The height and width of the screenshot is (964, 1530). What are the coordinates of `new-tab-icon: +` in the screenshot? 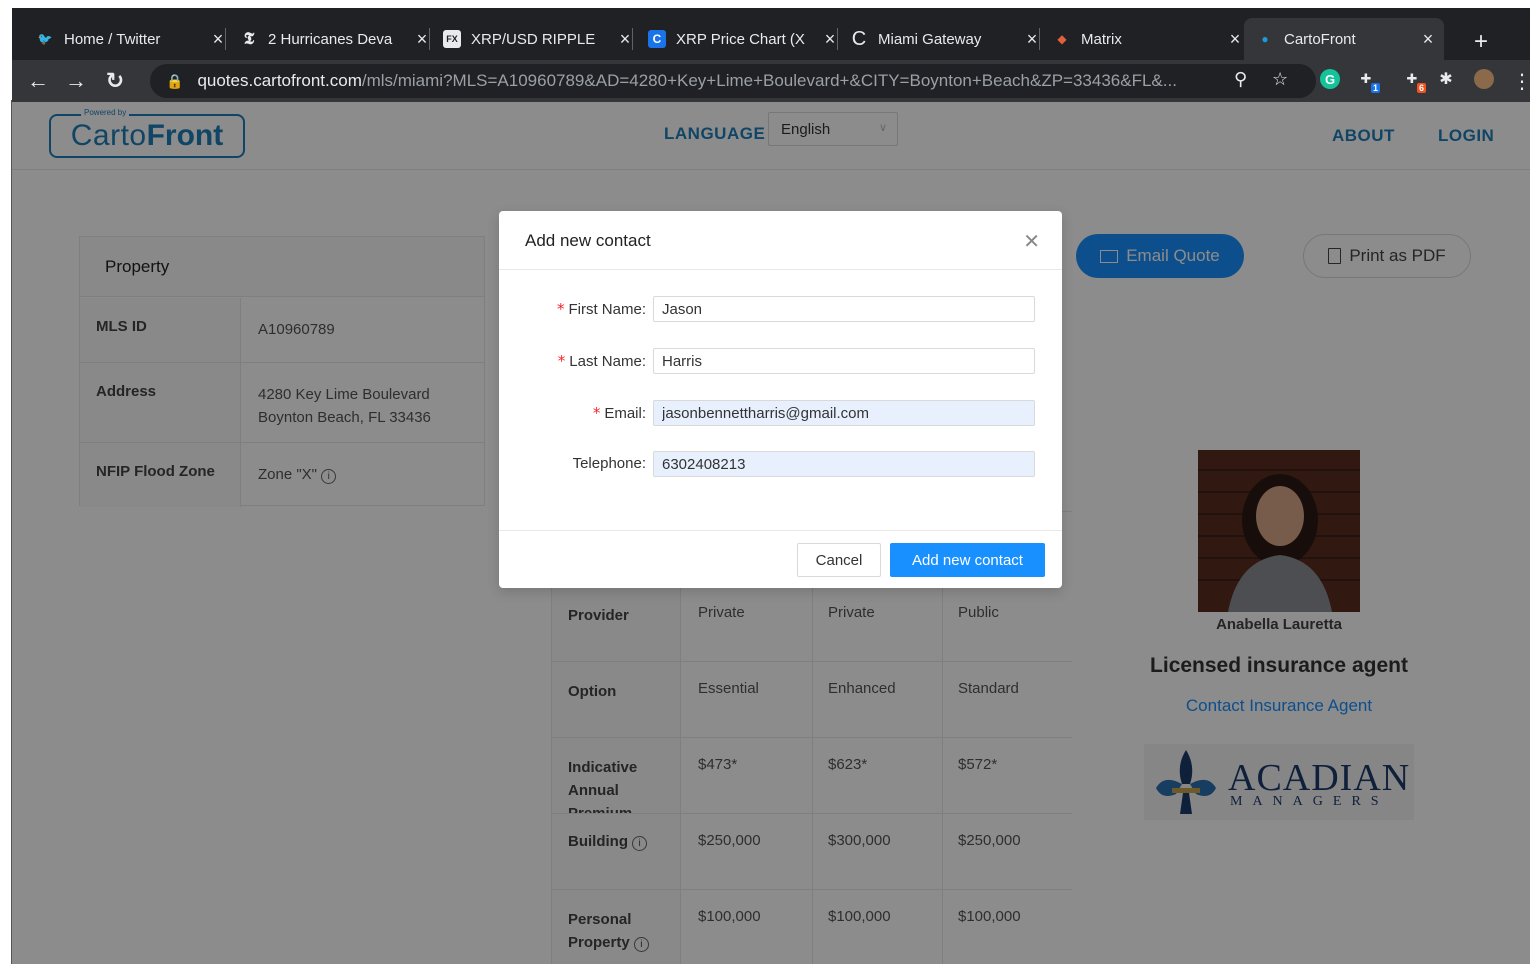 It's located at (1481, 42).